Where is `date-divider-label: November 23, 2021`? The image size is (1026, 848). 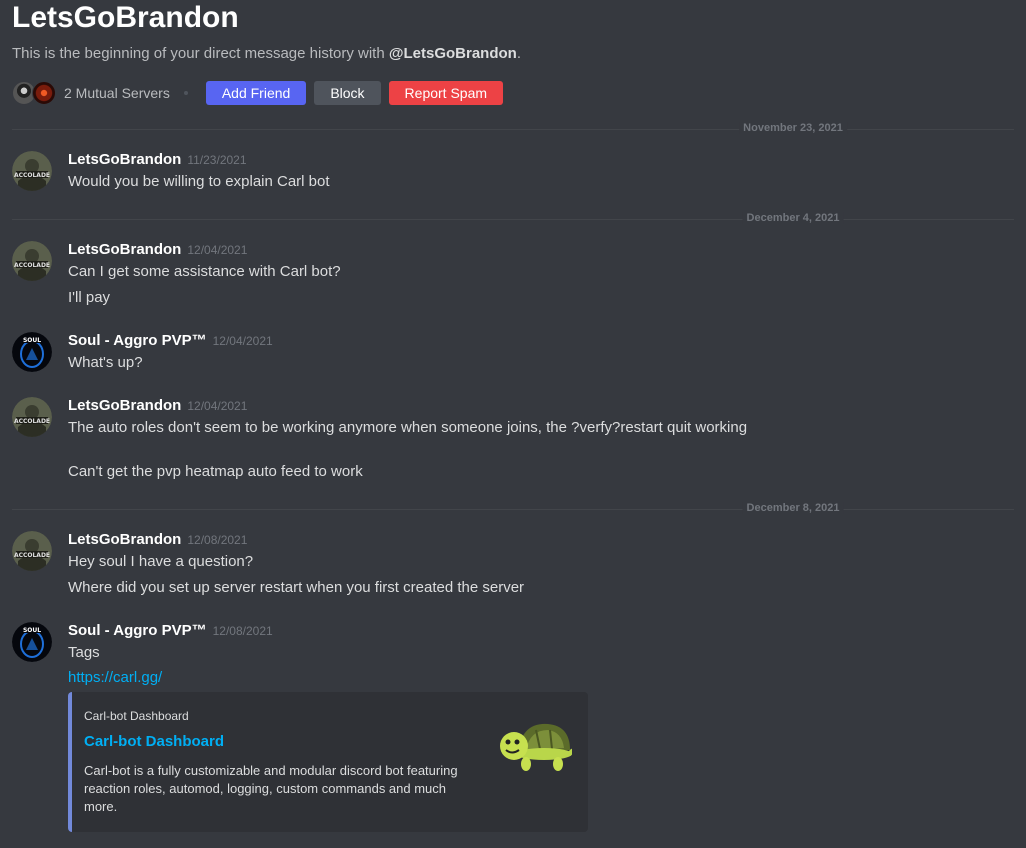 date-divider-label: November 23, 2021 is located at coordinates (793, 128).